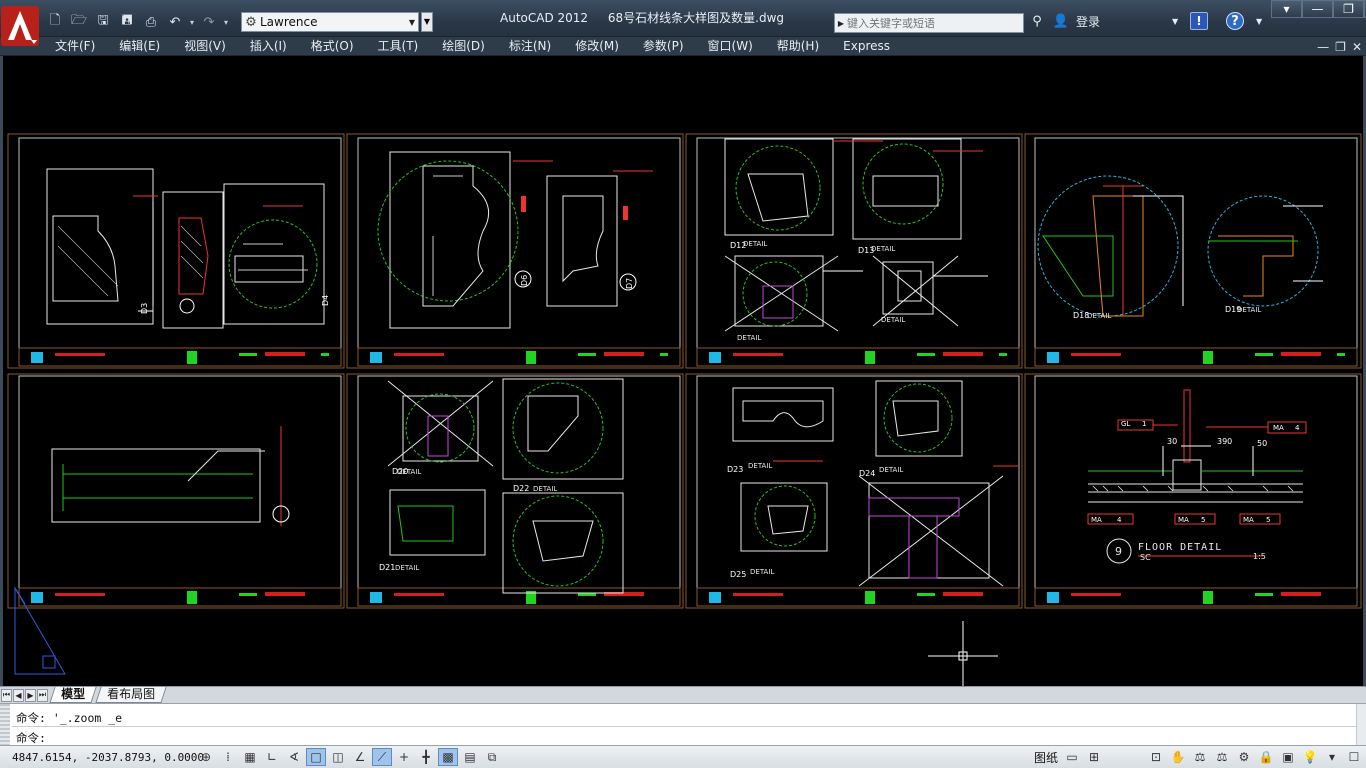  I want to click on search-input, so click(932, 23).